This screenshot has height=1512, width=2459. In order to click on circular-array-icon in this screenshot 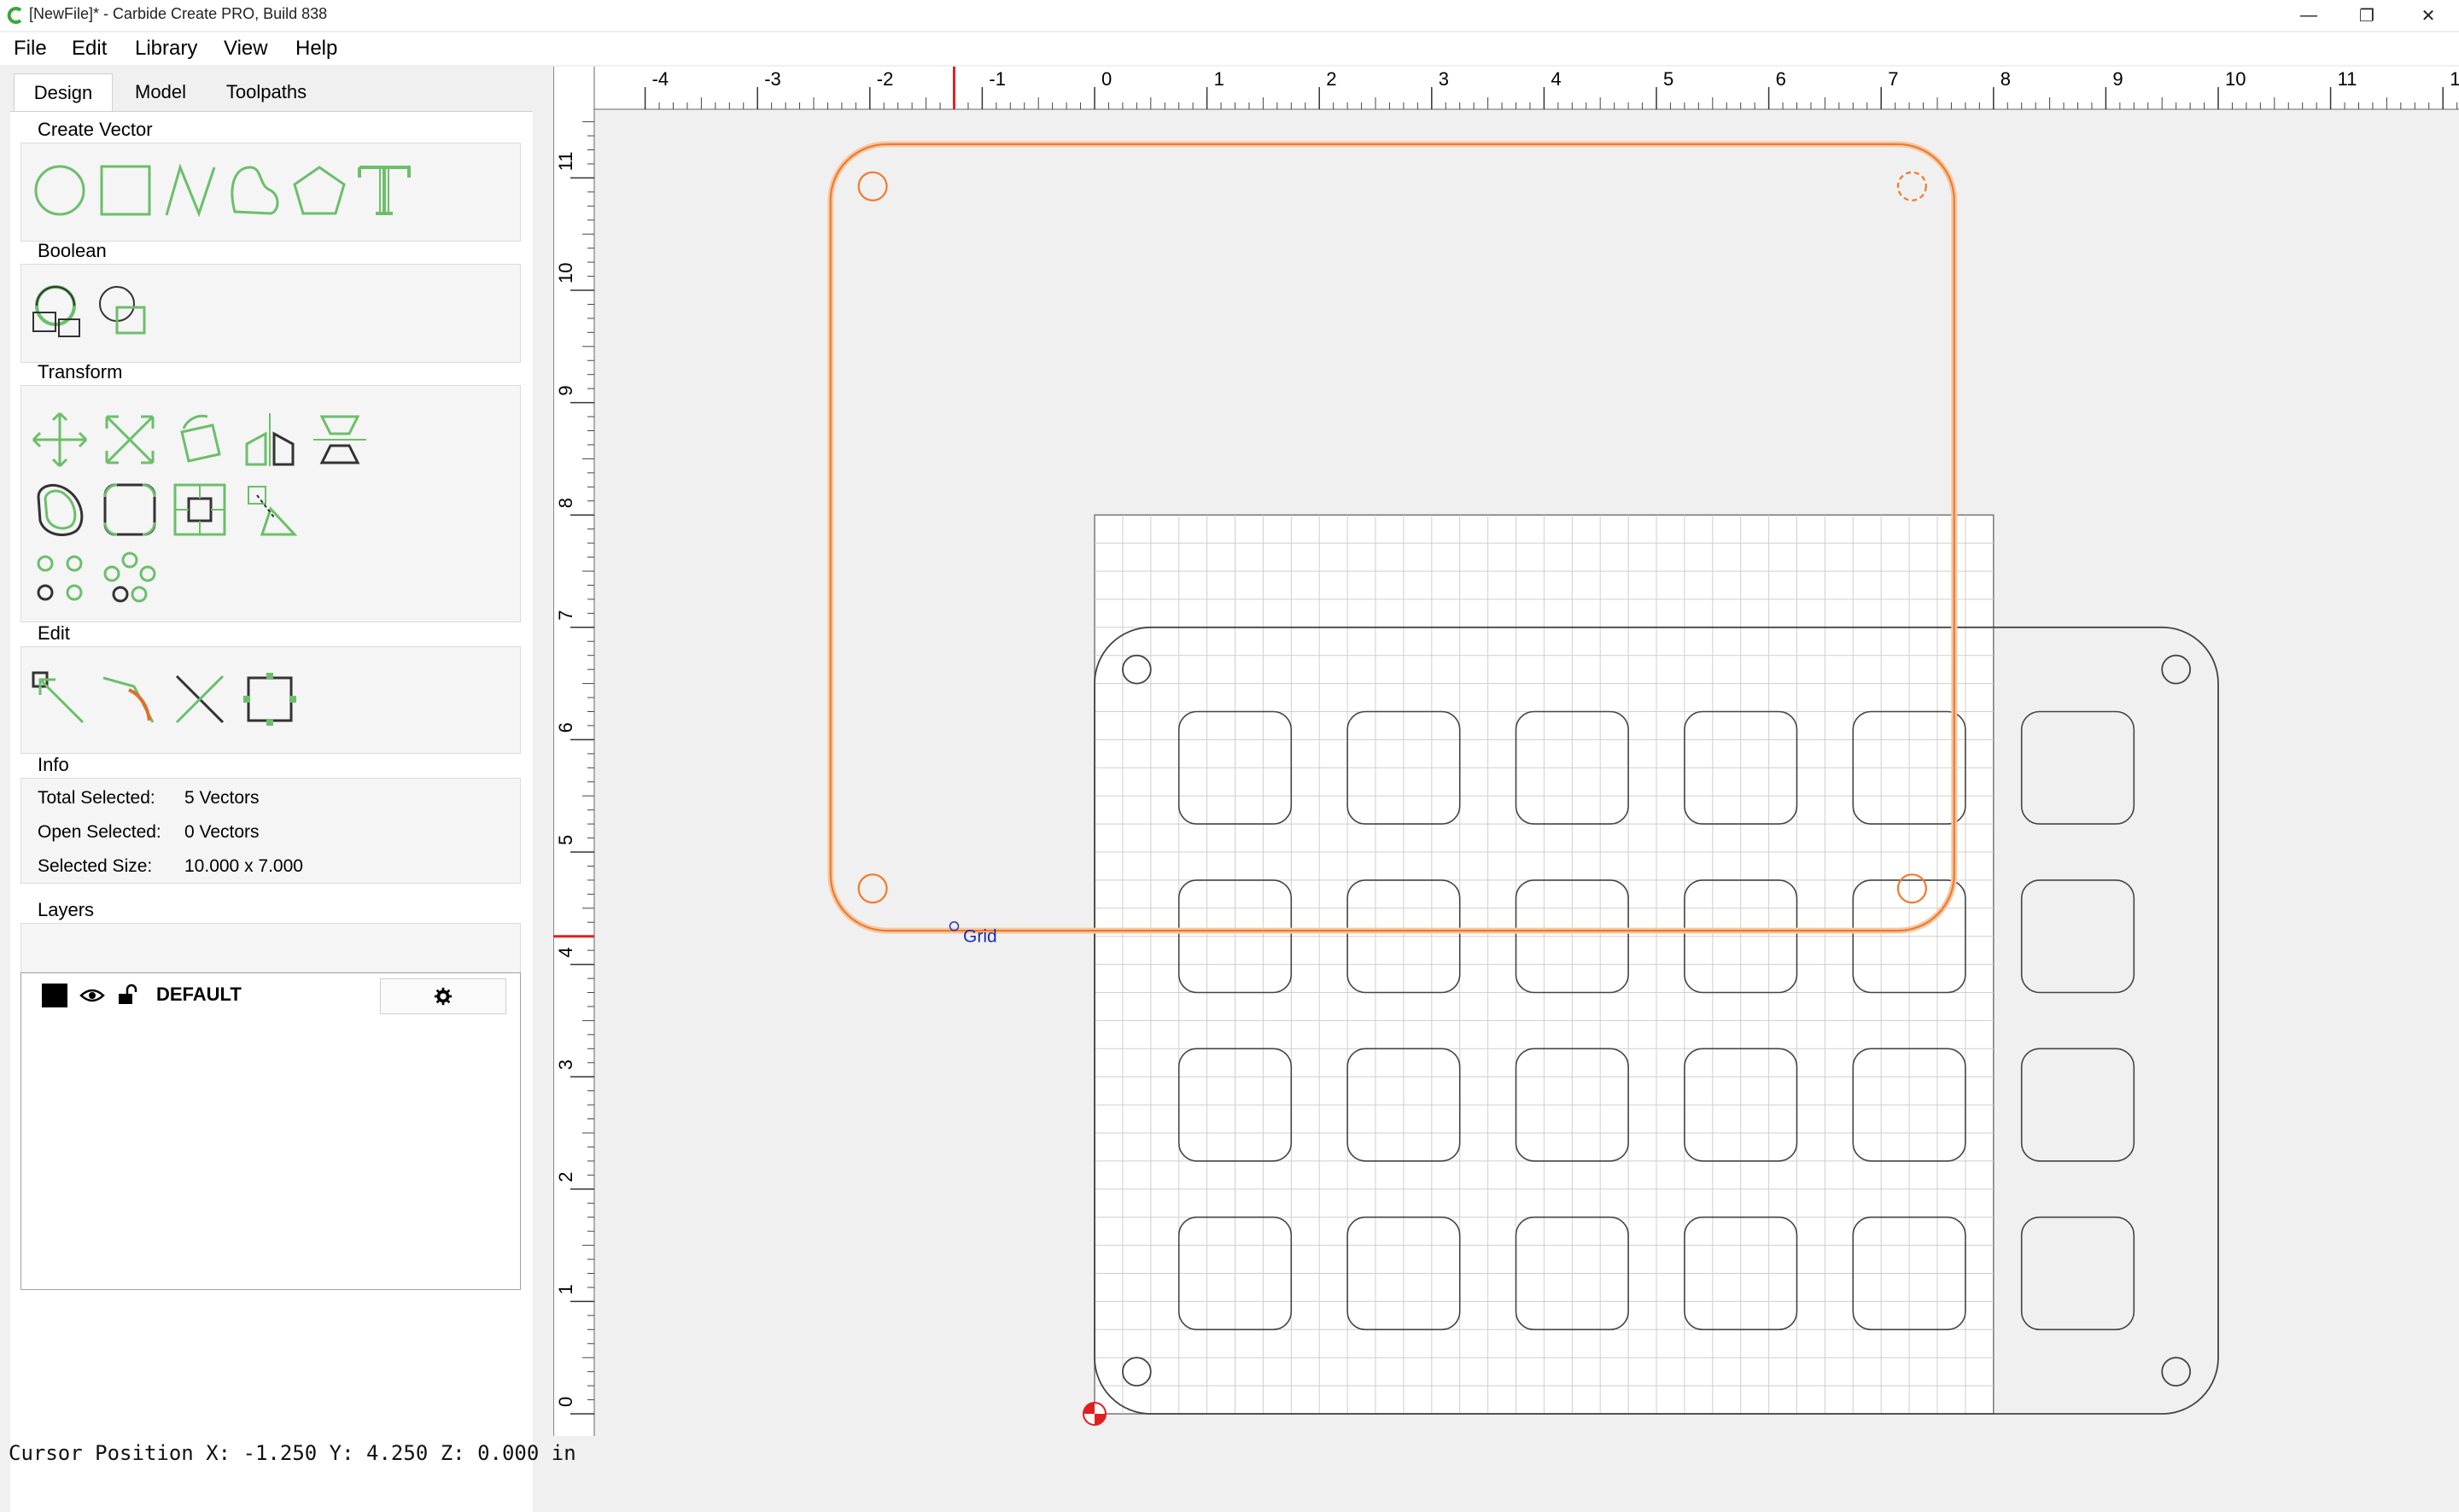, I will do `click(130, 578)`.